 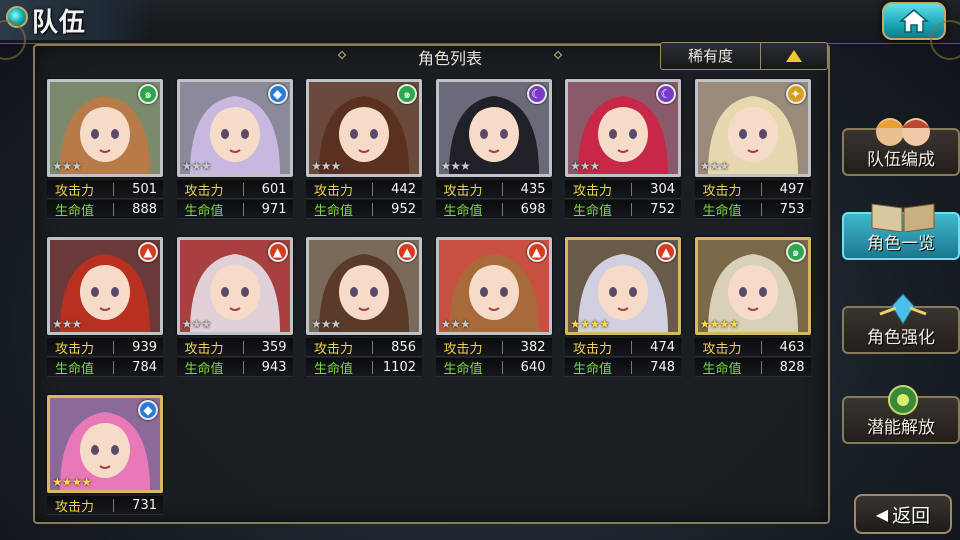 I want to click on character-portrait: ★★★★ ◆, so click(x=105, y=444).